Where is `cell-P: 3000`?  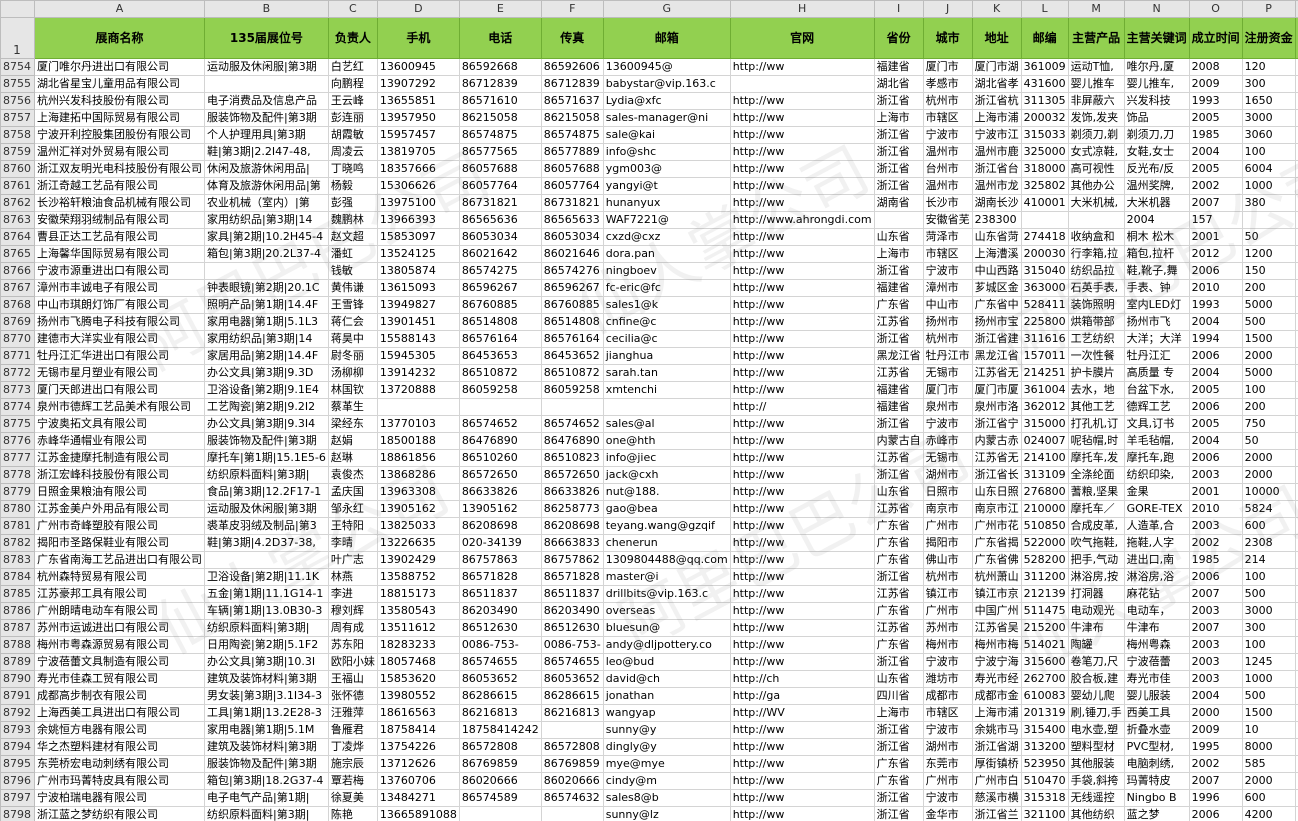 cell-P: 3000 is located at coordinates (1268, 118).